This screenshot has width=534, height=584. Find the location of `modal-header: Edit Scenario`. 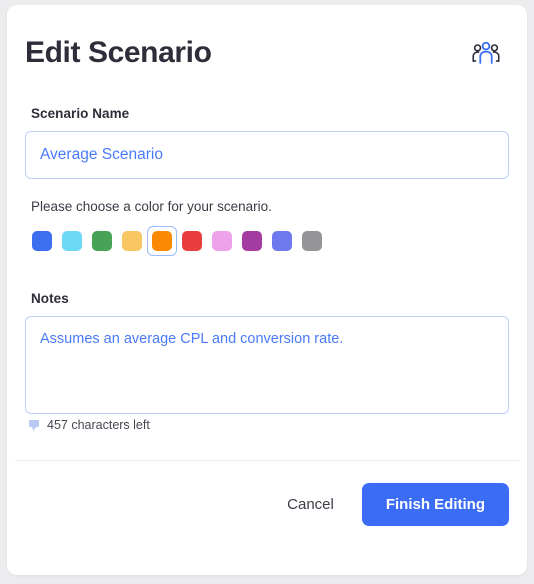

modal-header: Edit Scenario is located at coordinates (267, 38).